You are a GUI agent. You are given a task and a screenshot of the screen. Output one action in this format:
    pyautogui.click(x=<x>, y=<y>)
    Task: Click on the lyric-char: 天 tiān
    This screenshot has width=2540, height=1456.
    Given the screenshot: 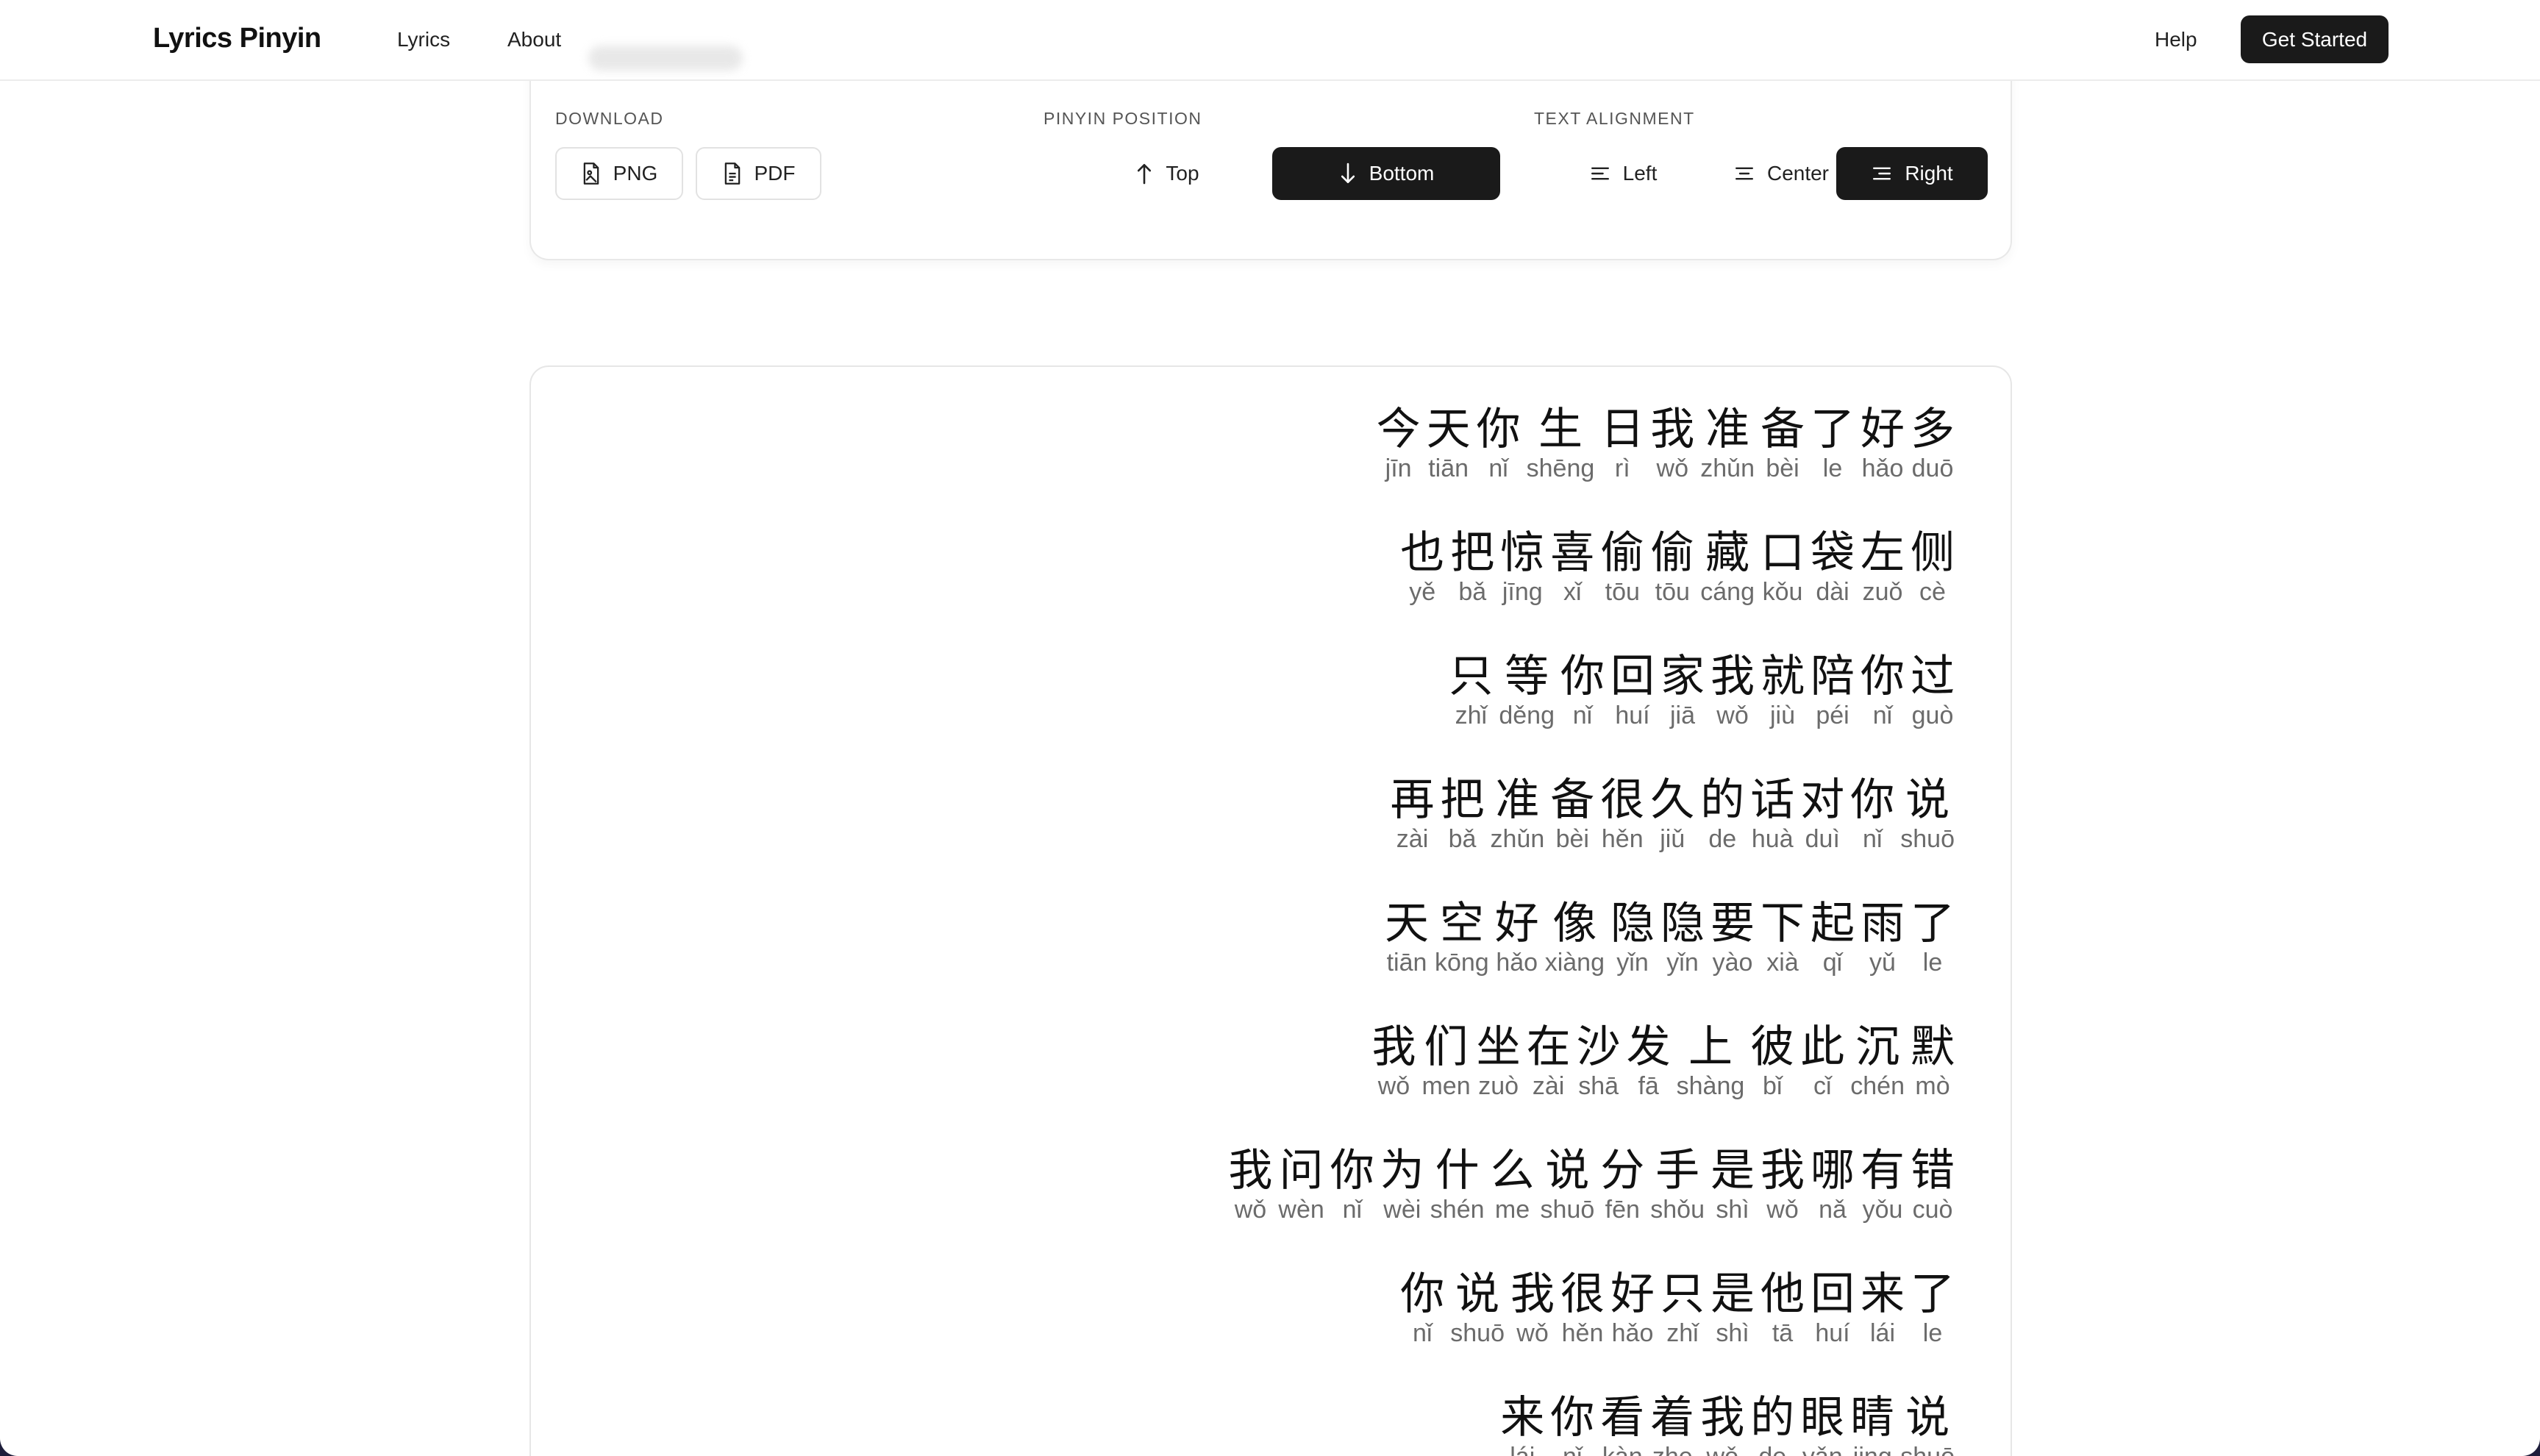 What is the action you would take?
    pyautogui.click(x=1407, y=937)
    